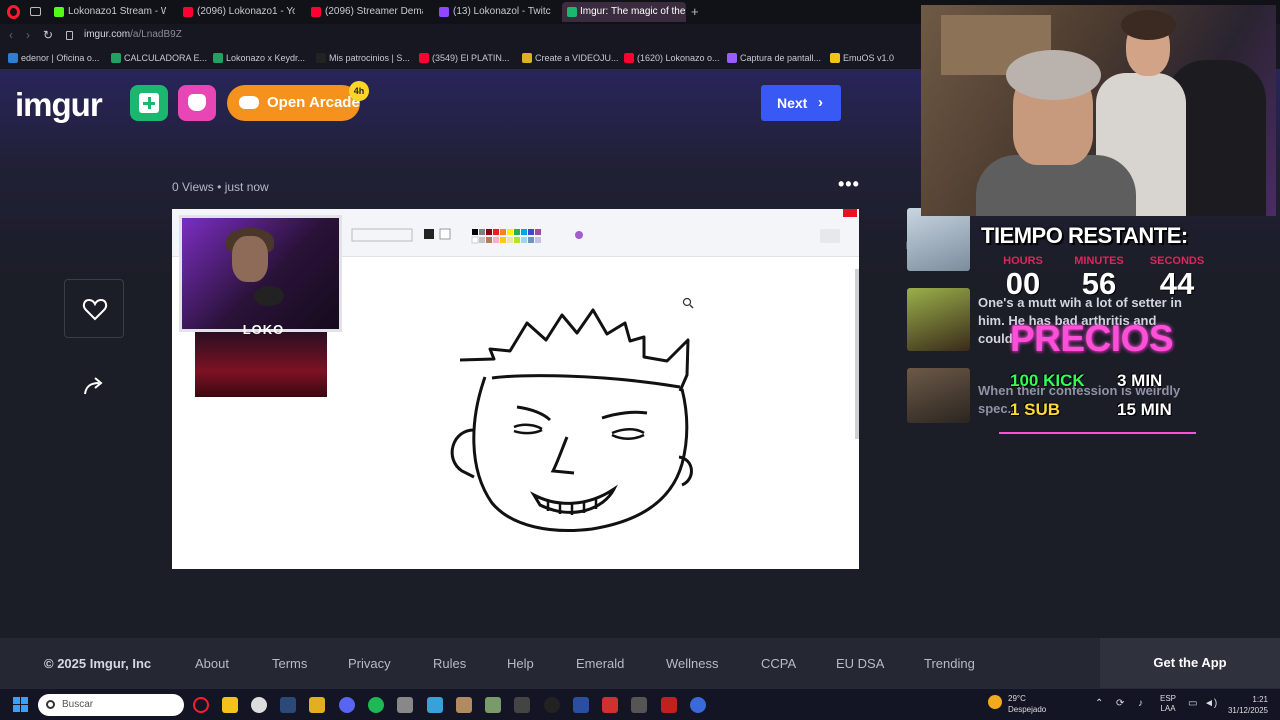  I want to click on footer-link-privacy: Privacy, so click(369, 663).